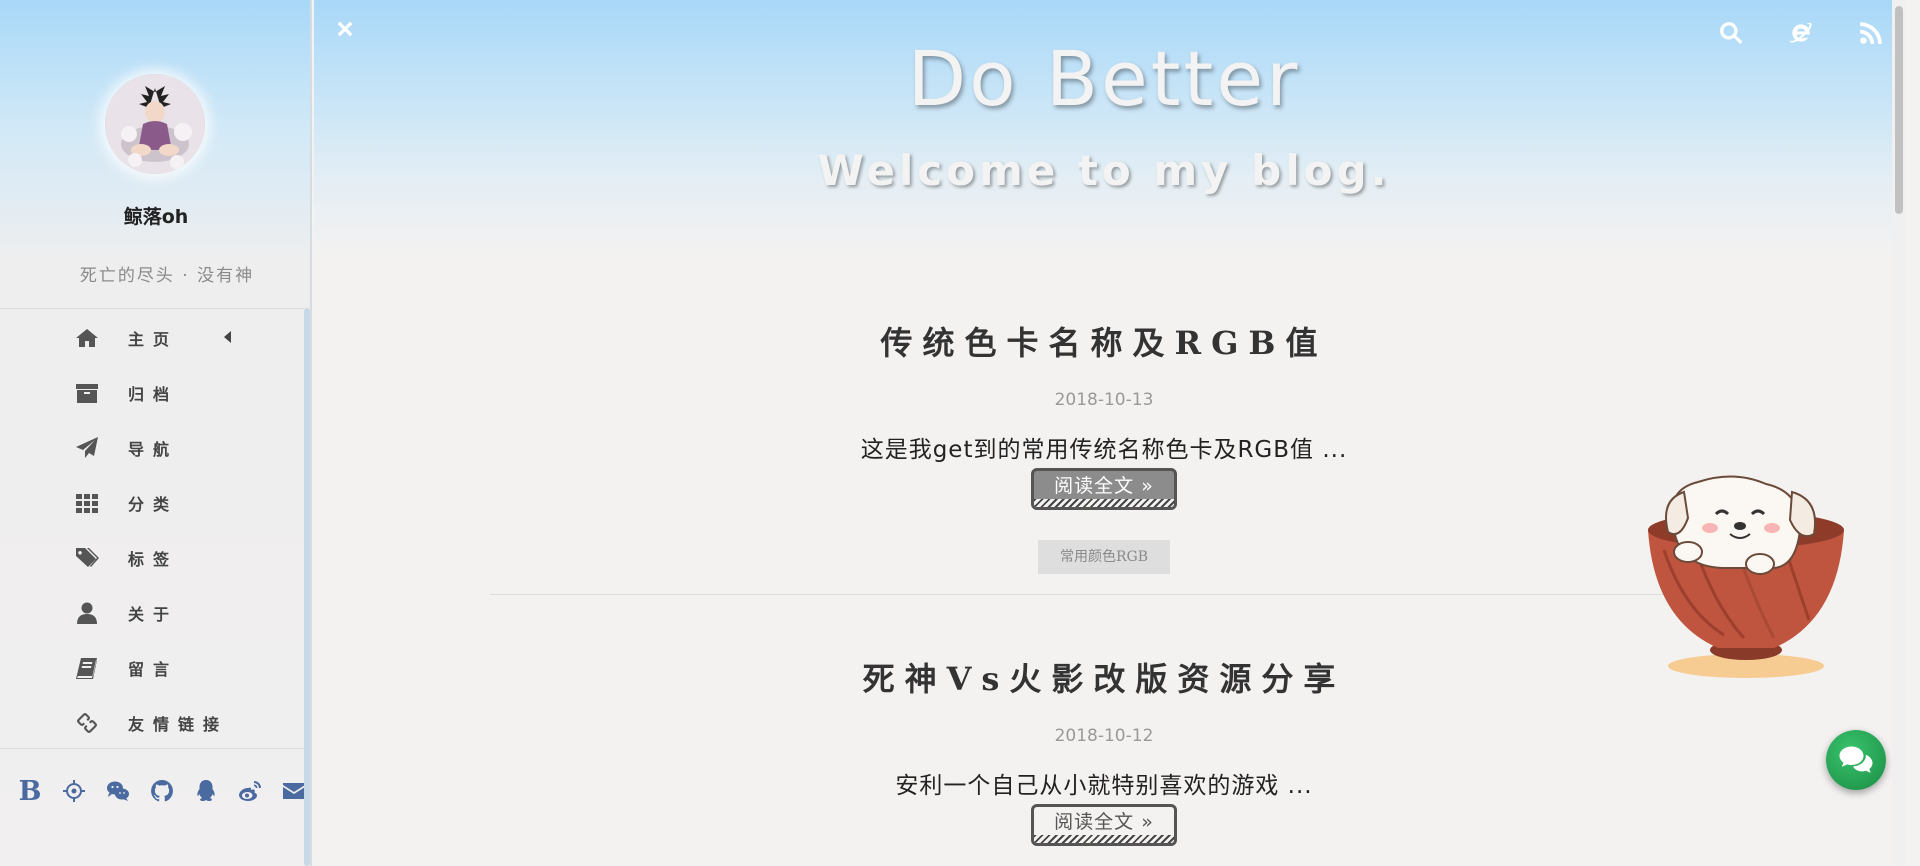  I want to click on grid-icon, so click(87, 503).